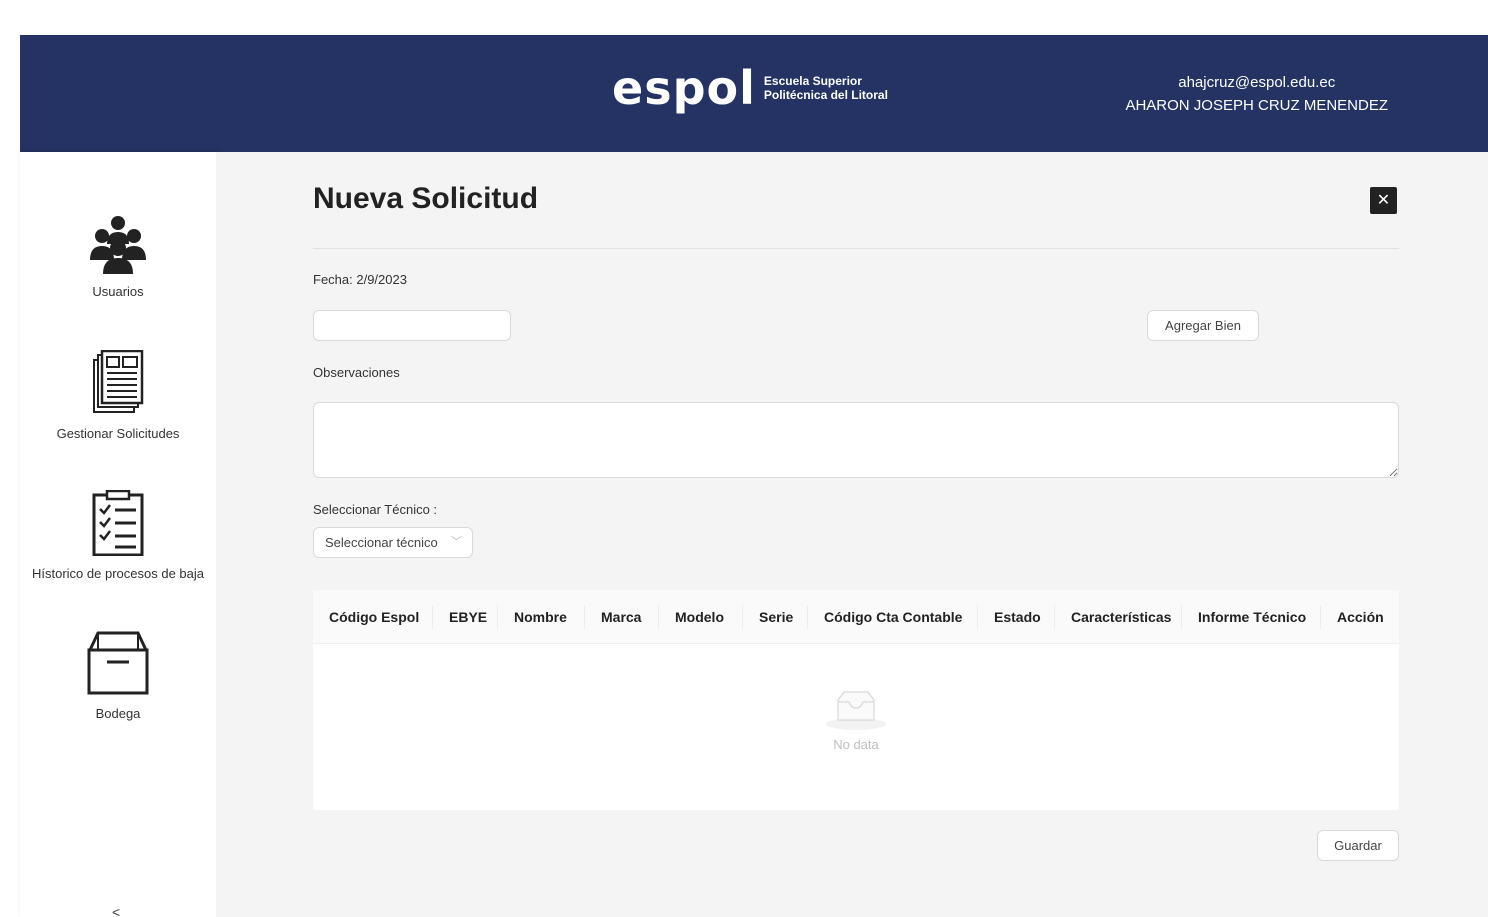  What do you see at coordinates (118, 433) in the screenshot?
I see `sidebar-item-label: Gestionar Solicitudes` at bounding box center [118, 433].